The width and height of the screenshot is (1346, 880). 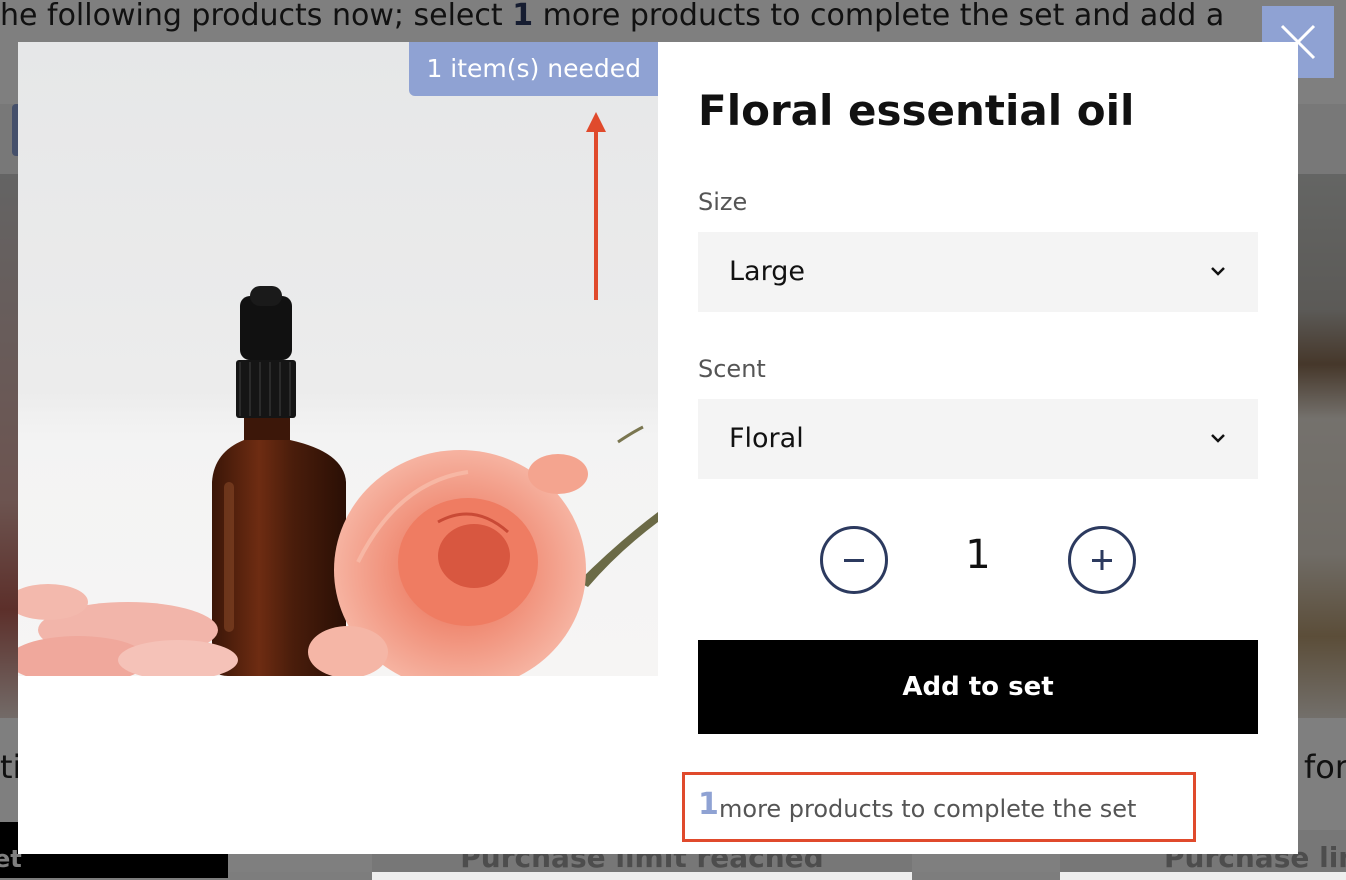 What do you see at coordinates (596, 206) in the screenshot?
I see `annotation-arrow-icon` at bounding box center [596, 206].